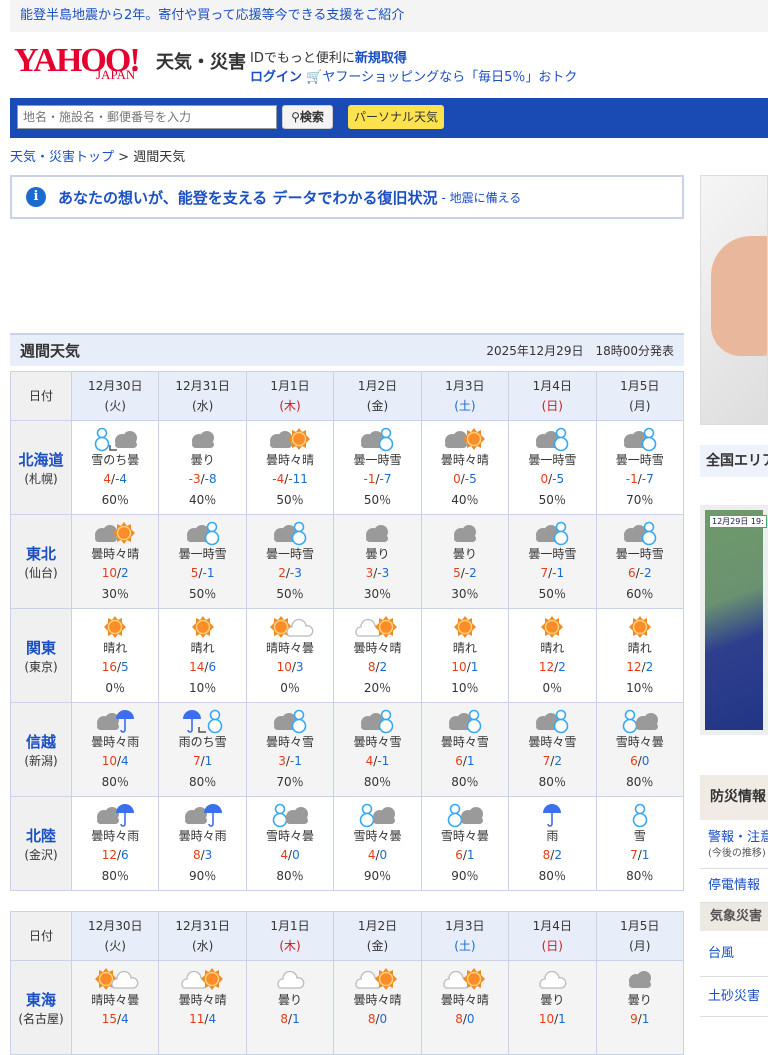  Describe the element at coordinates (377, 655) in the screenshot. I see `forecast-cell: 曇時々晴 8/2 20％` at that location.